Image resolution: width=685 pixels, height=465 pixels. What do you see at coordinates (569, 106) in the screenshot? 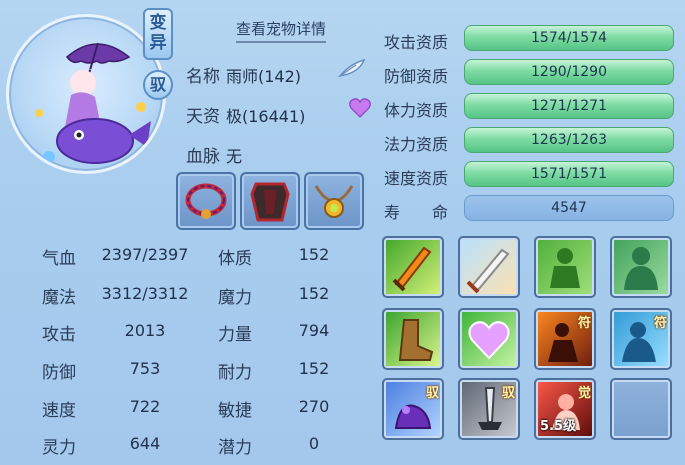
I see `aptitude-bar-stamina: 1271/1271` at bounding box center [569, 106].